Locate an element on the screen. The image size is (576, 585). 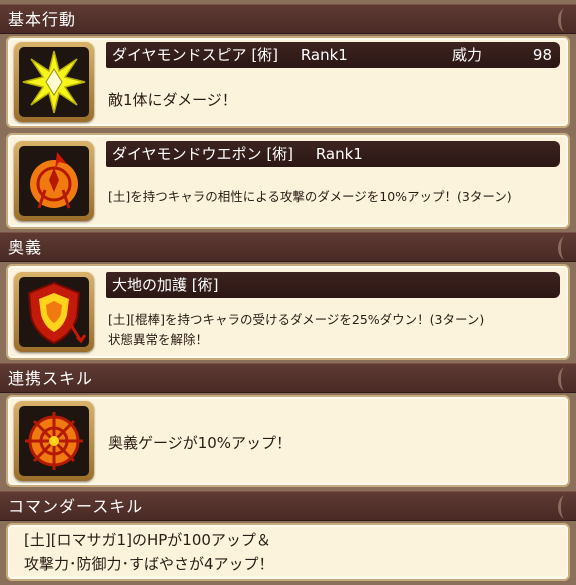
section-title: 基本行動 is located at coordinates (42, 19).